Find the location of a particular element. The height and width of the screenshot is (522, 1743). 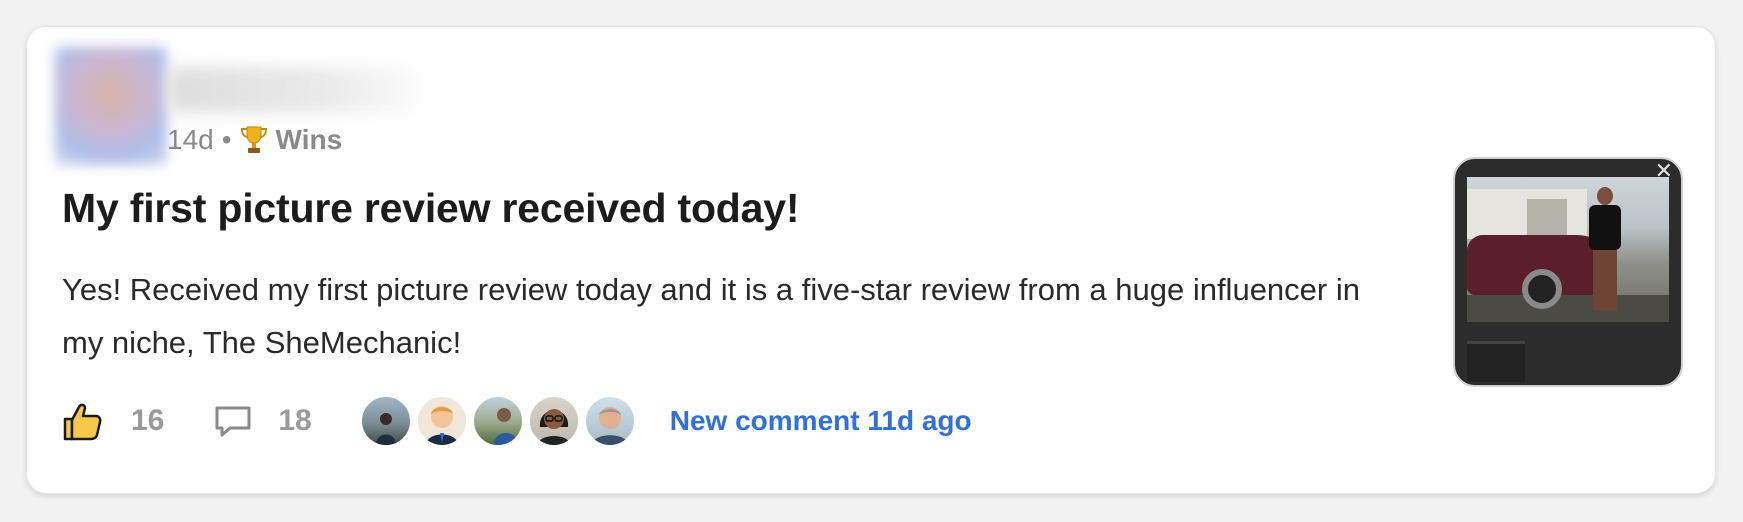

new-comment-link: New comment 11d ago is located at coordinates (821, 421).